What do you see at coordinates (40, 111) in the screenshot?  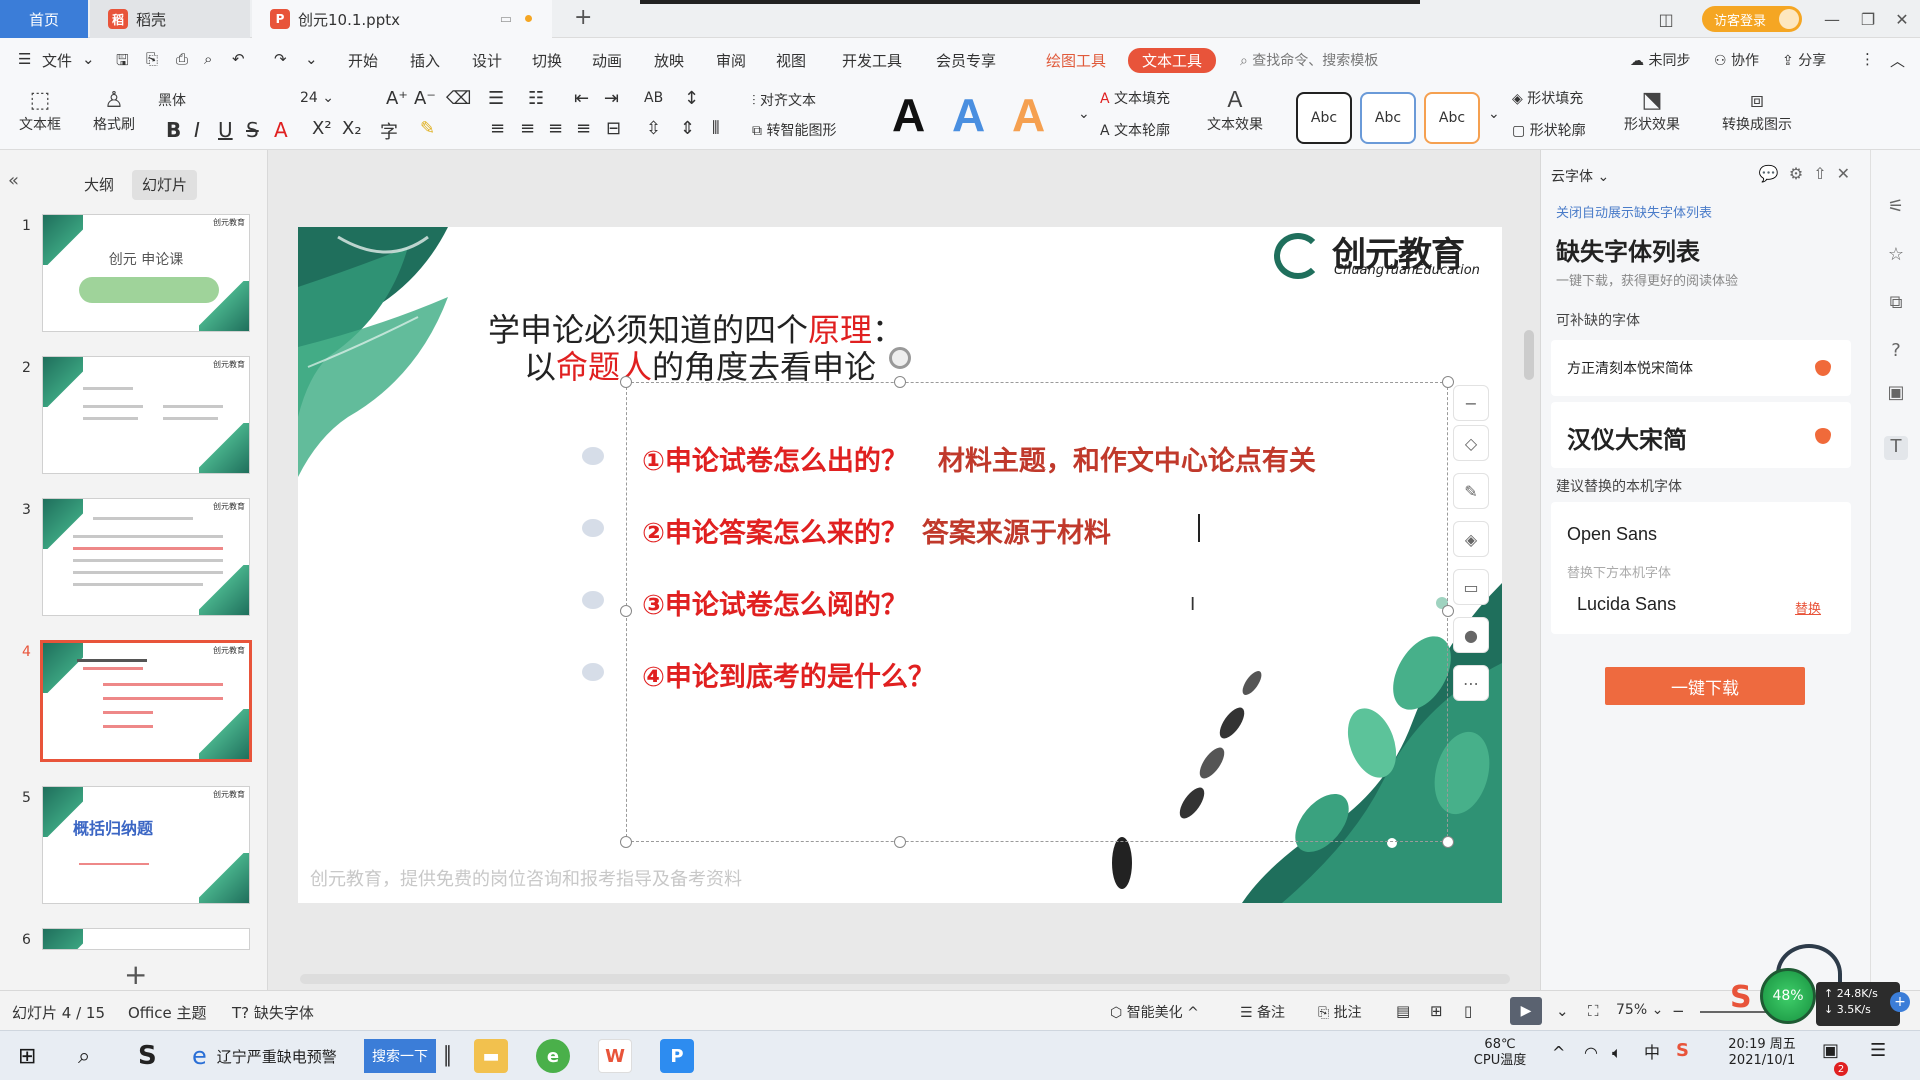 I see `textbox-button: ⬚ 文本框` at bounding box center [40, 111].